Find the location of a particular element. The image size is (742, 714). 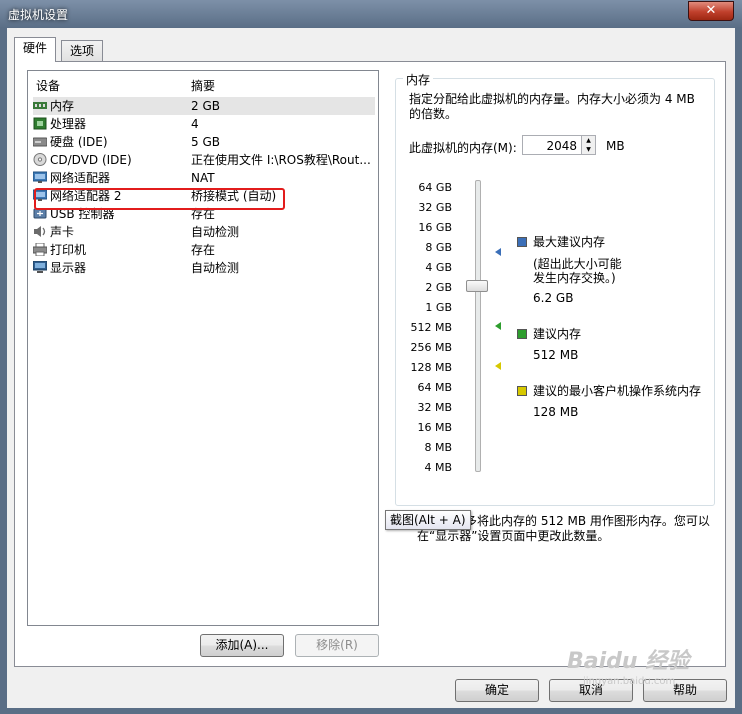

tab-options: 选项 is located at coordinates (82, 50).